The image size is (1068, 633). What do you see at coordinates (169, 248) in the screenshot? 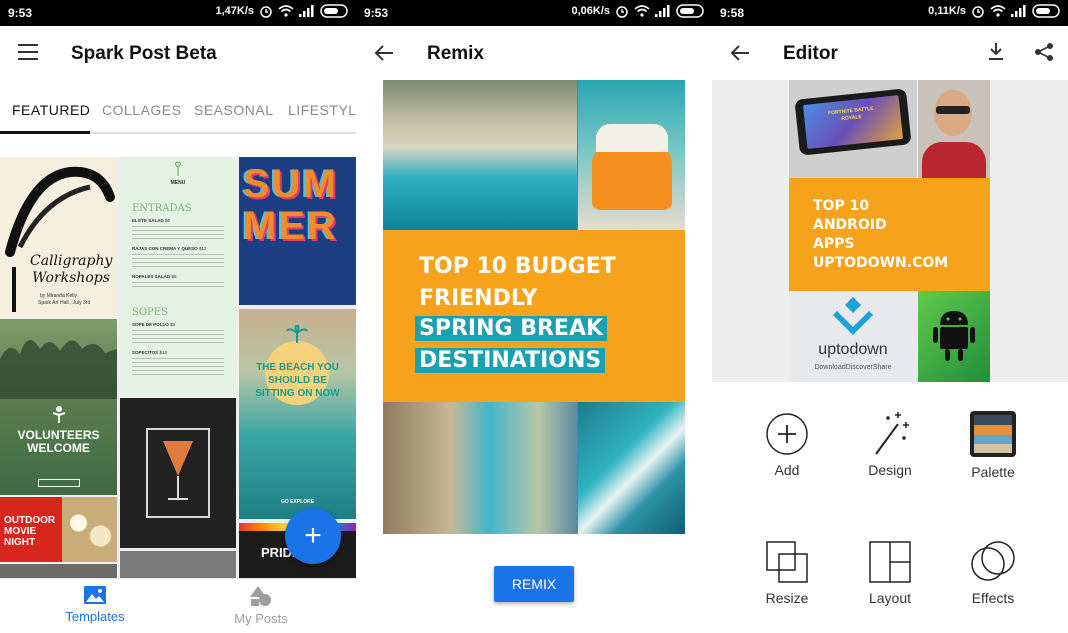
I see `menu-item: RAJAS CON CREMA Y QUESO $12` at bounding box center [169, 248].